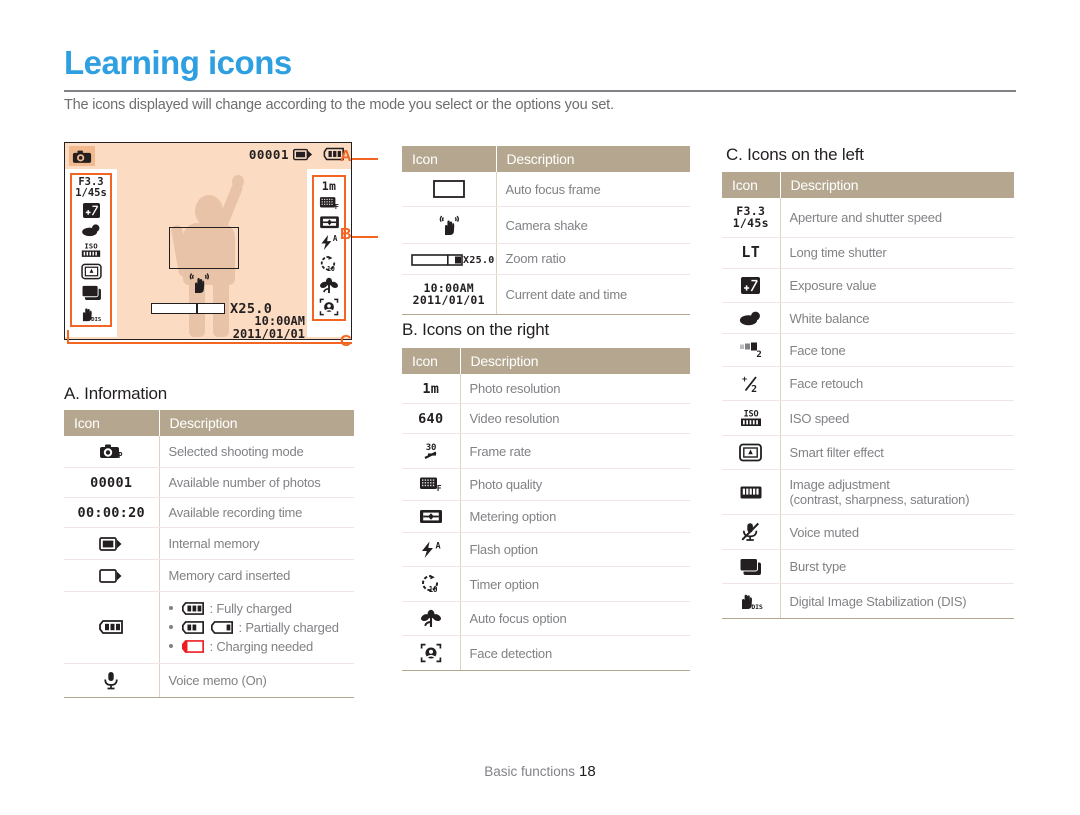 The width and height of the screenshot is (1080, 815). Describe the element at coordinates (540, 91) in the screenshot. I see `title-divider` at that location.